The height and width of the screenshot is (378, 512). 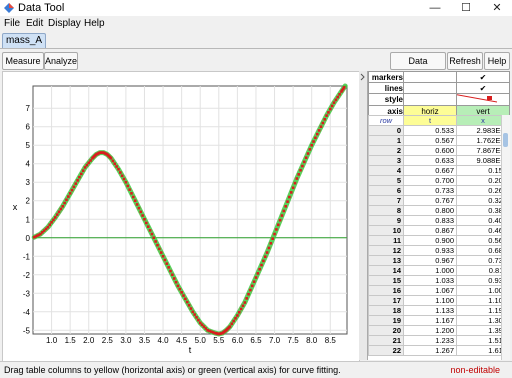 What do you see at coordinates (430, 310) in the screenshot?
I see `cell-t: 1.133` at bounding box center [430, 310].